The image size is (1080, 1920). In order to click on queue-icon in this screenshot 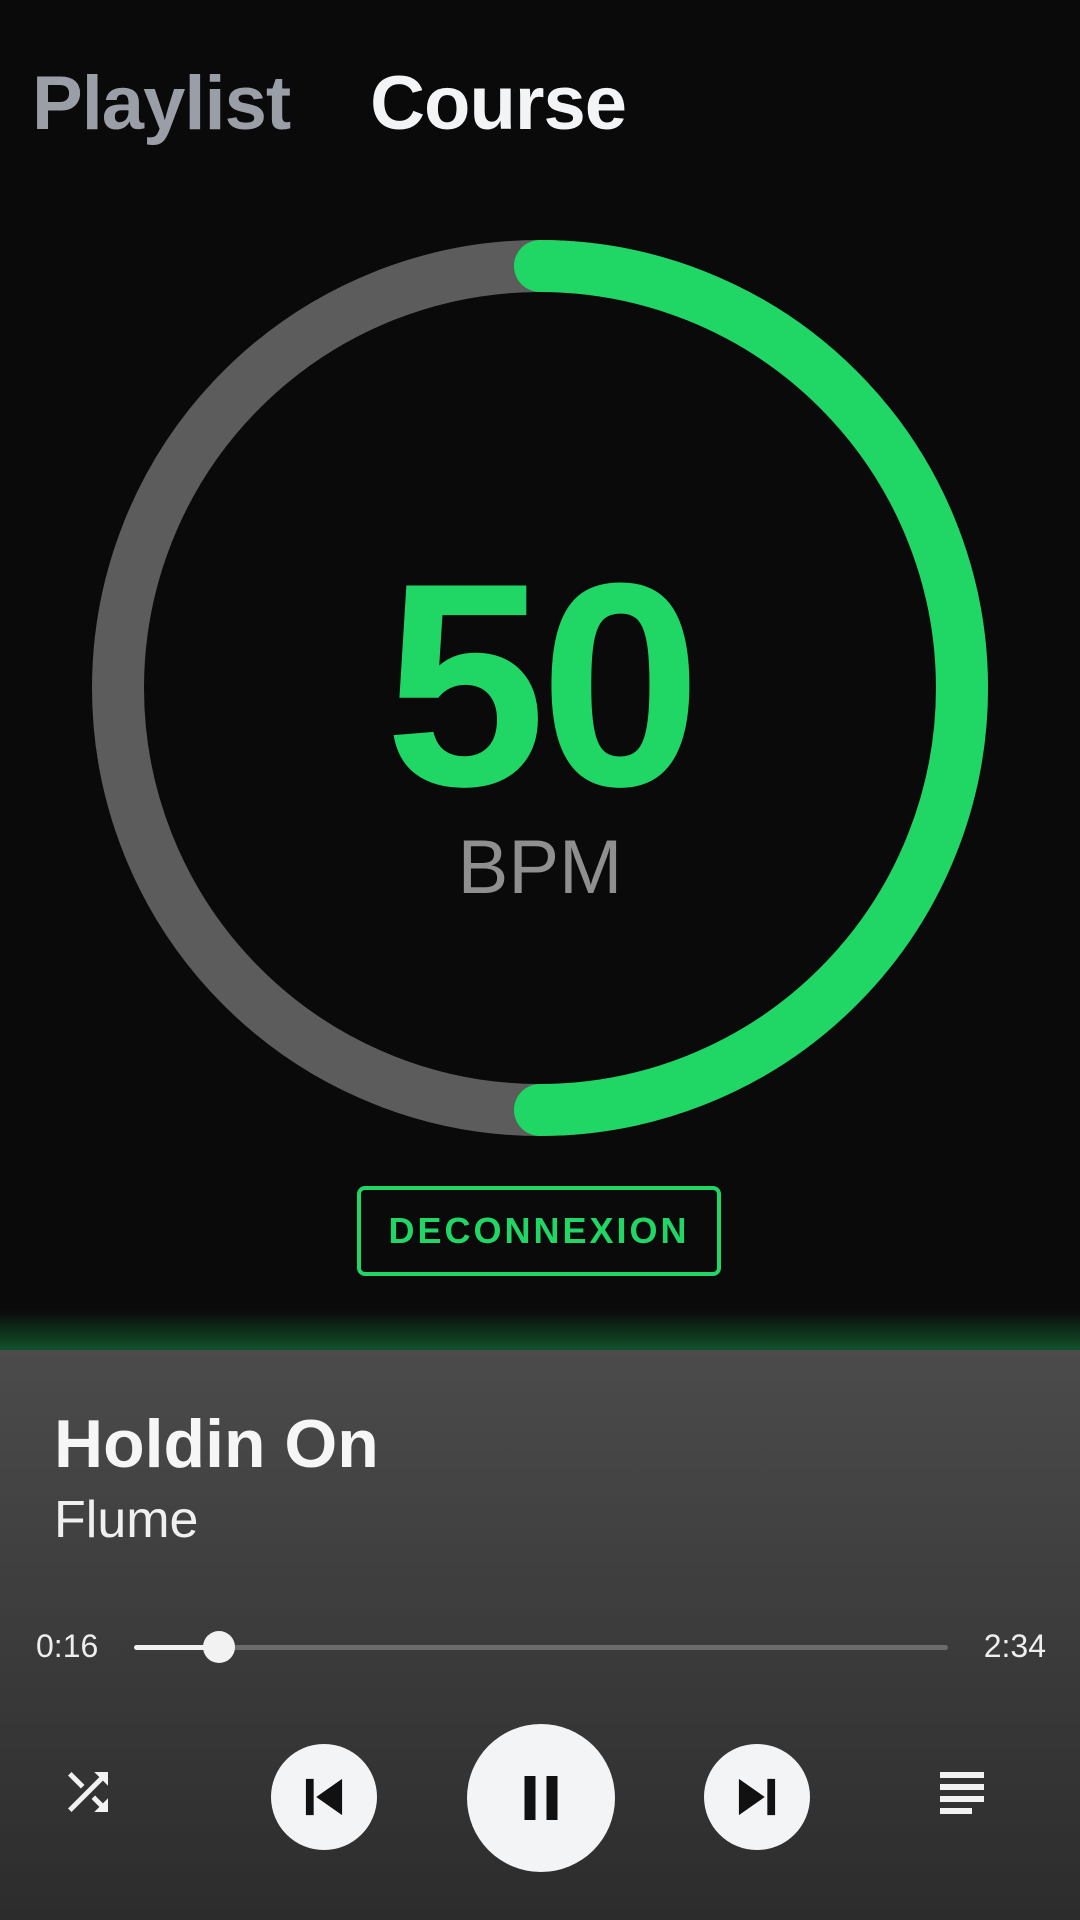, I will do `click(962, 1793)`.